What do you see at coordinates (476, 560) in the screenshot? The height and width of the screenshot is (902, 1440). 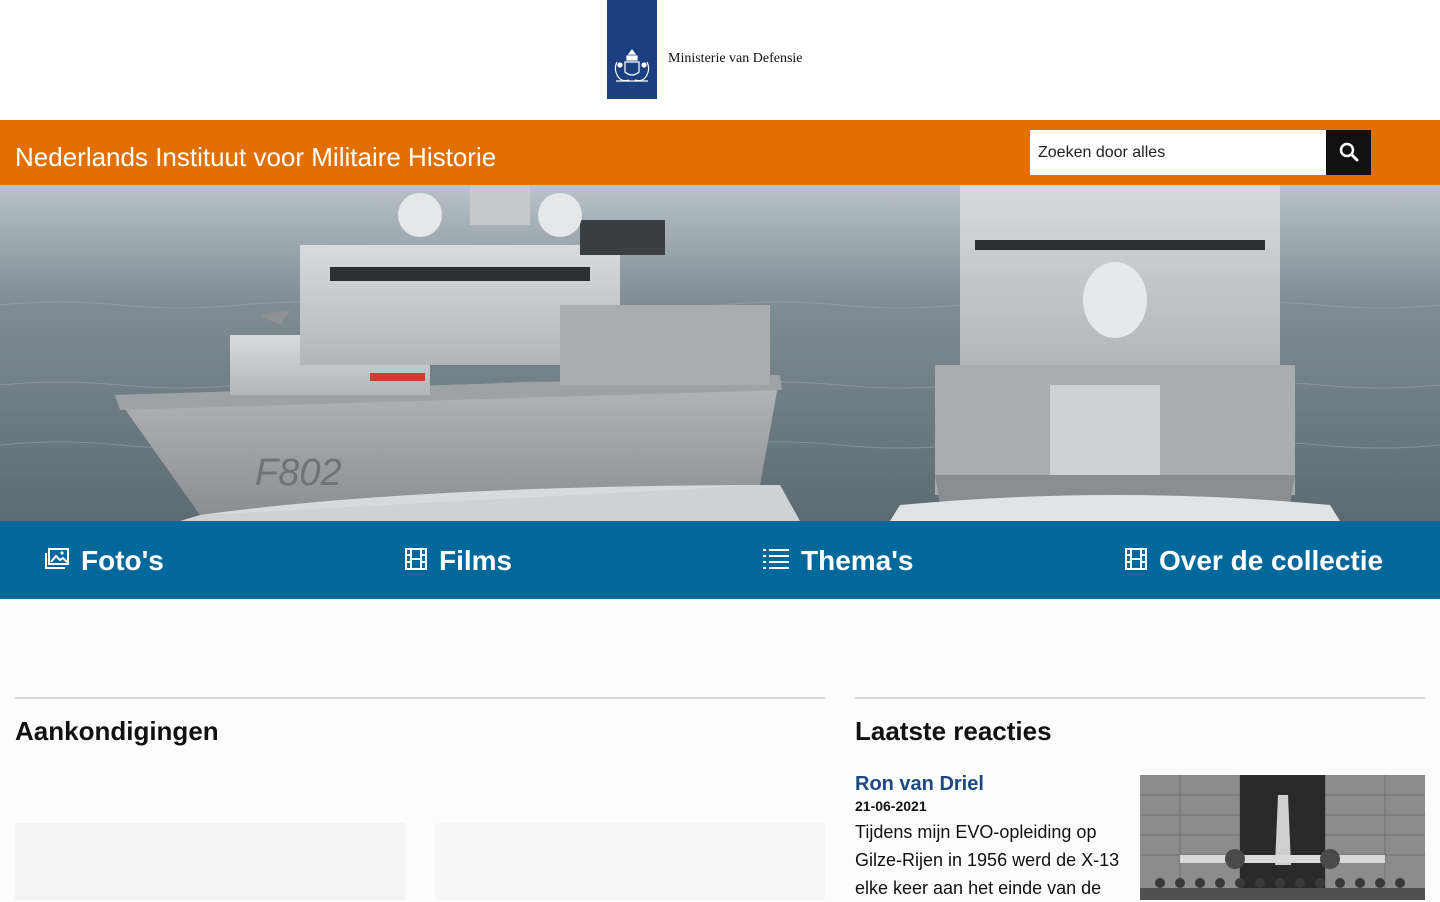 I see `nav-label-films: Films` at bounding box center [476, 560].